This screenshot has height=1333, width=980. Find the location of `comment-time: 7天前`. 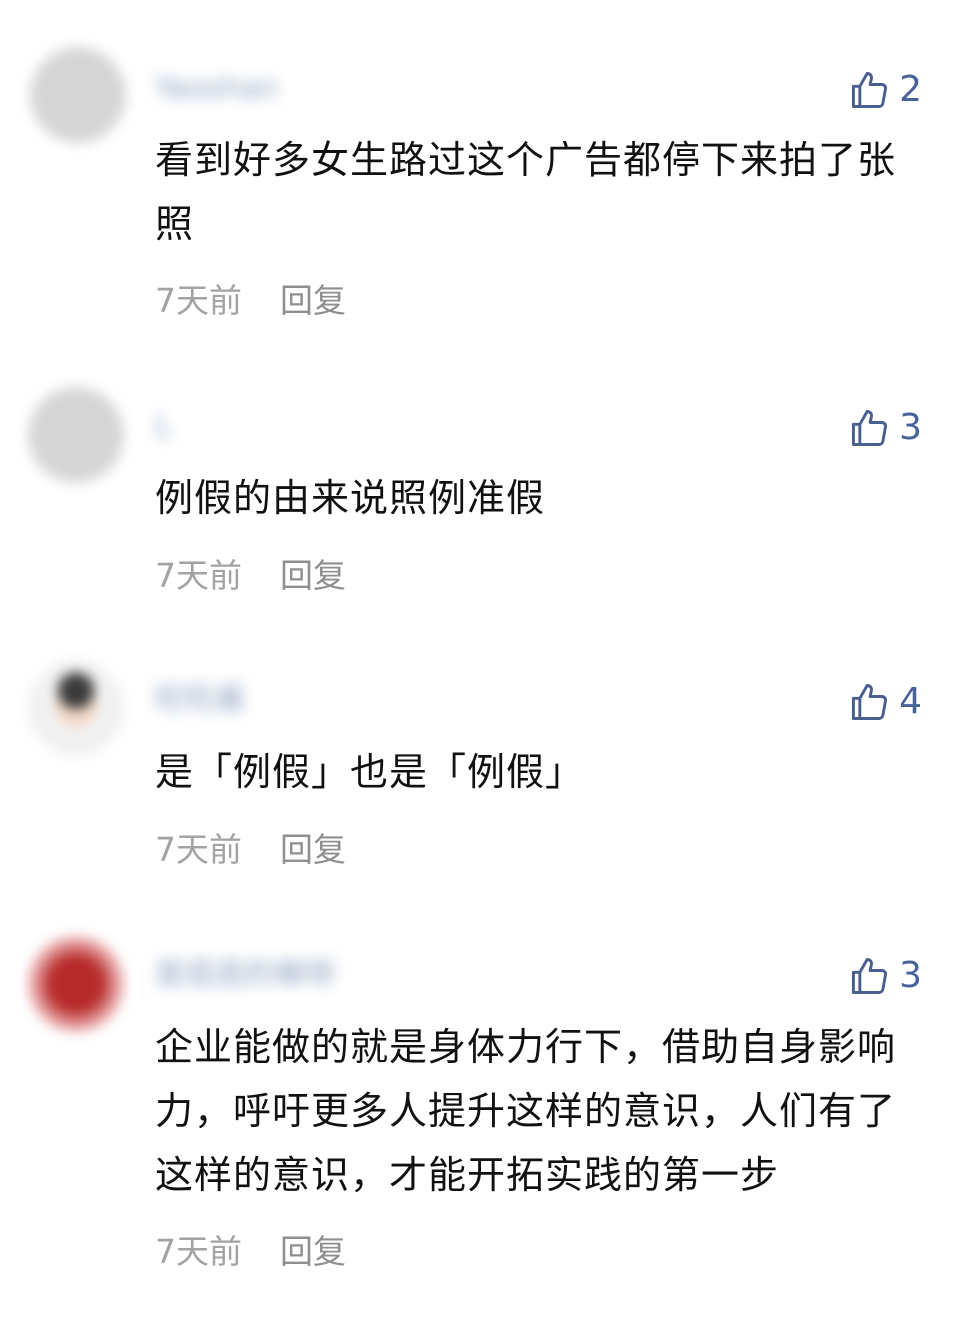

comment-time: 7天前 is located at coordinates (198, 1251).